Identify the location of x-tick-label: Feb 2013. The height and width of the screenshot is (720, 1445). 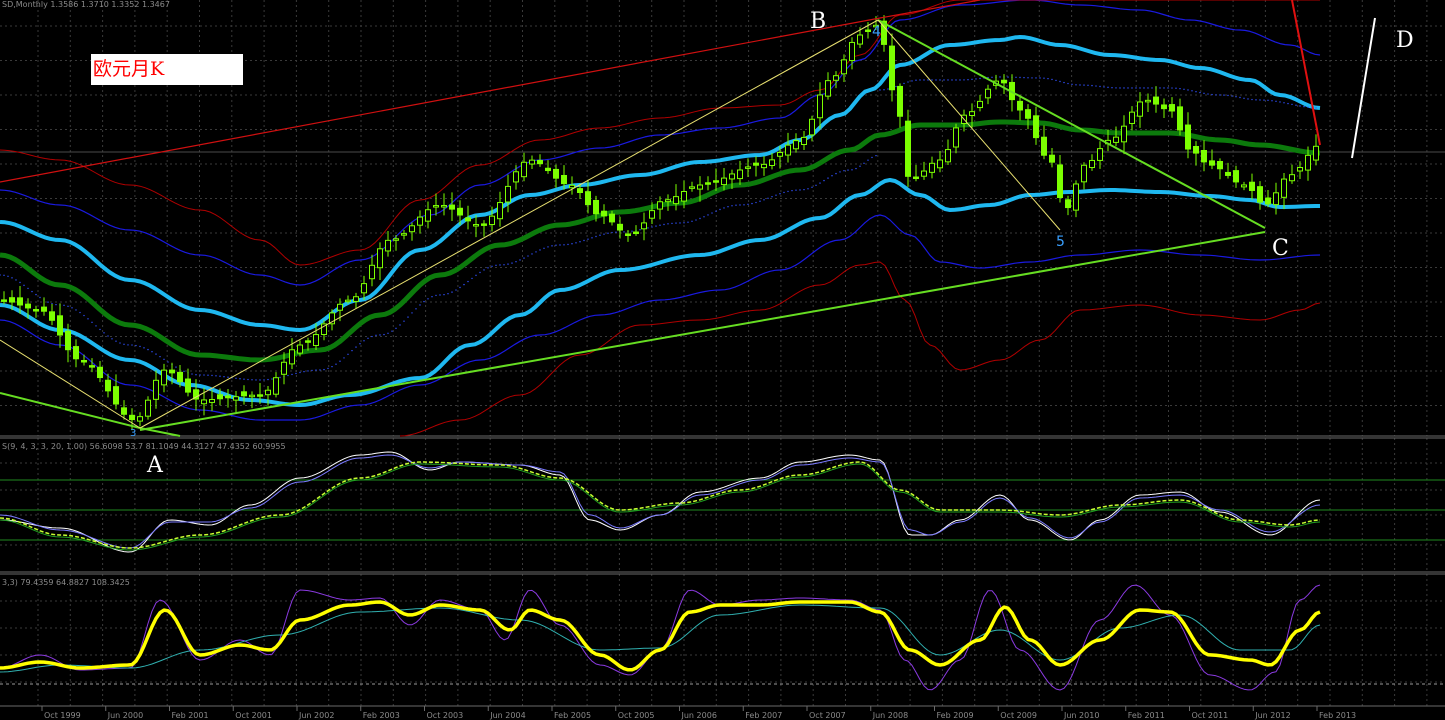
(1337, 715).